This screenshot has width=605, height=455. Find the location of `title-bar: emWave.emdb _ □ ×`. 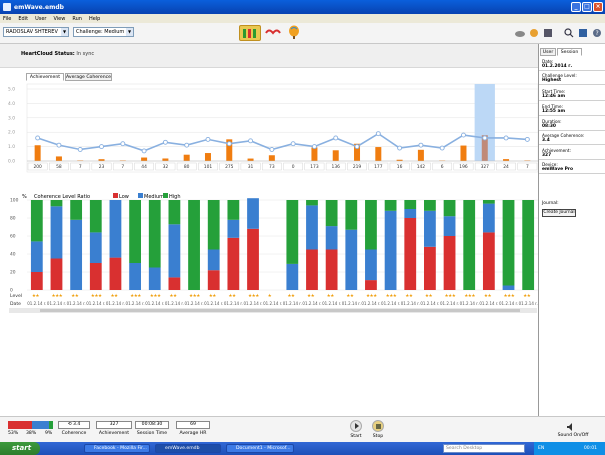

title-bar: emWave.emdb _ □ × is located at coordinates (302, 7).